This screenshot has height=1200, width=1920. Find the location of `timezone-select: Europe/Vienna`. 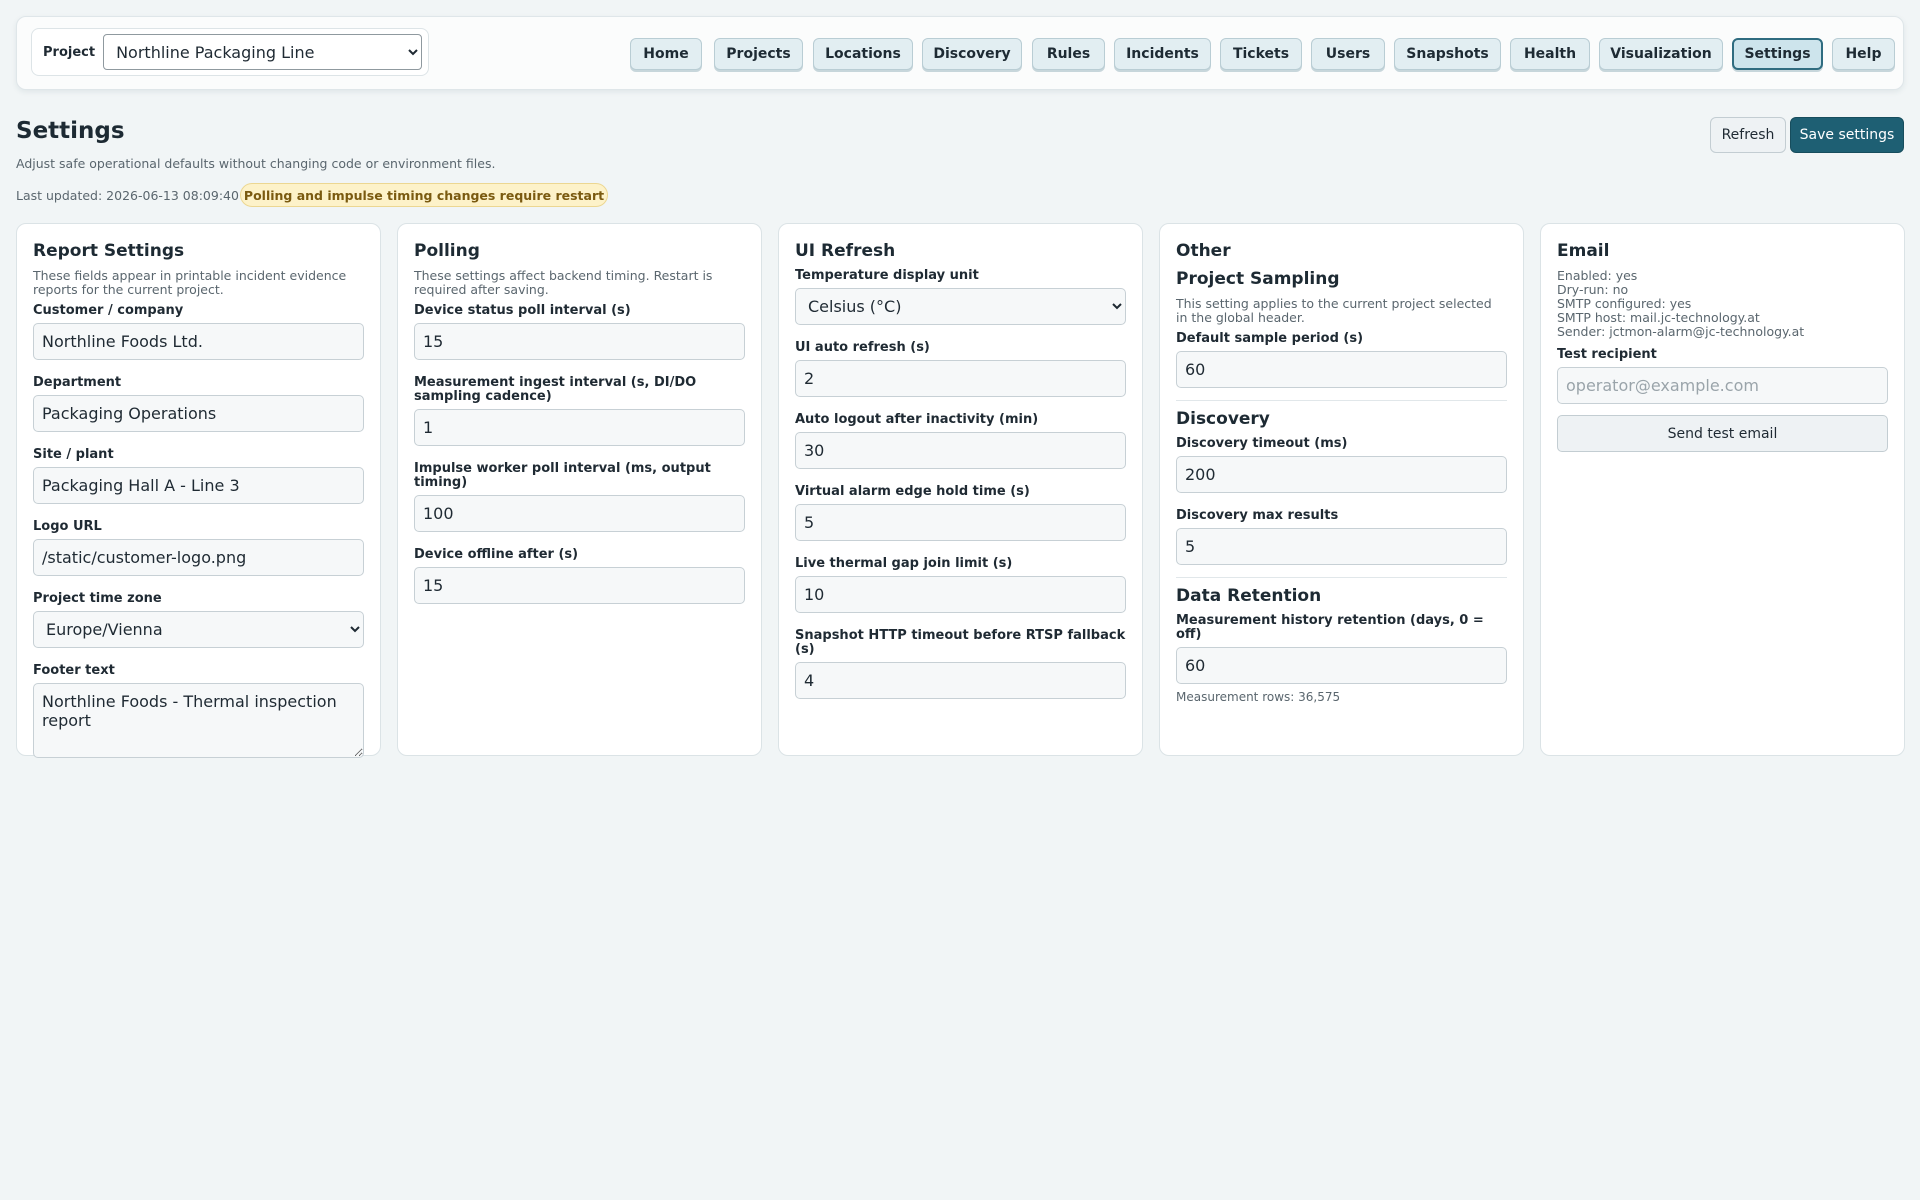

timezone-select: Europe/Vienna is located at coordinates (198, 629).